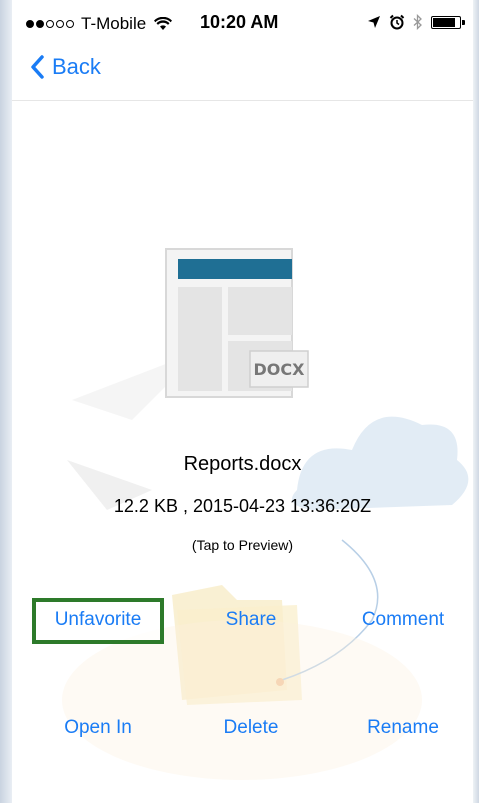  Describe the element at coordinates (403, 728) in the screenshot. I see `rename-button: Rename` at that location.